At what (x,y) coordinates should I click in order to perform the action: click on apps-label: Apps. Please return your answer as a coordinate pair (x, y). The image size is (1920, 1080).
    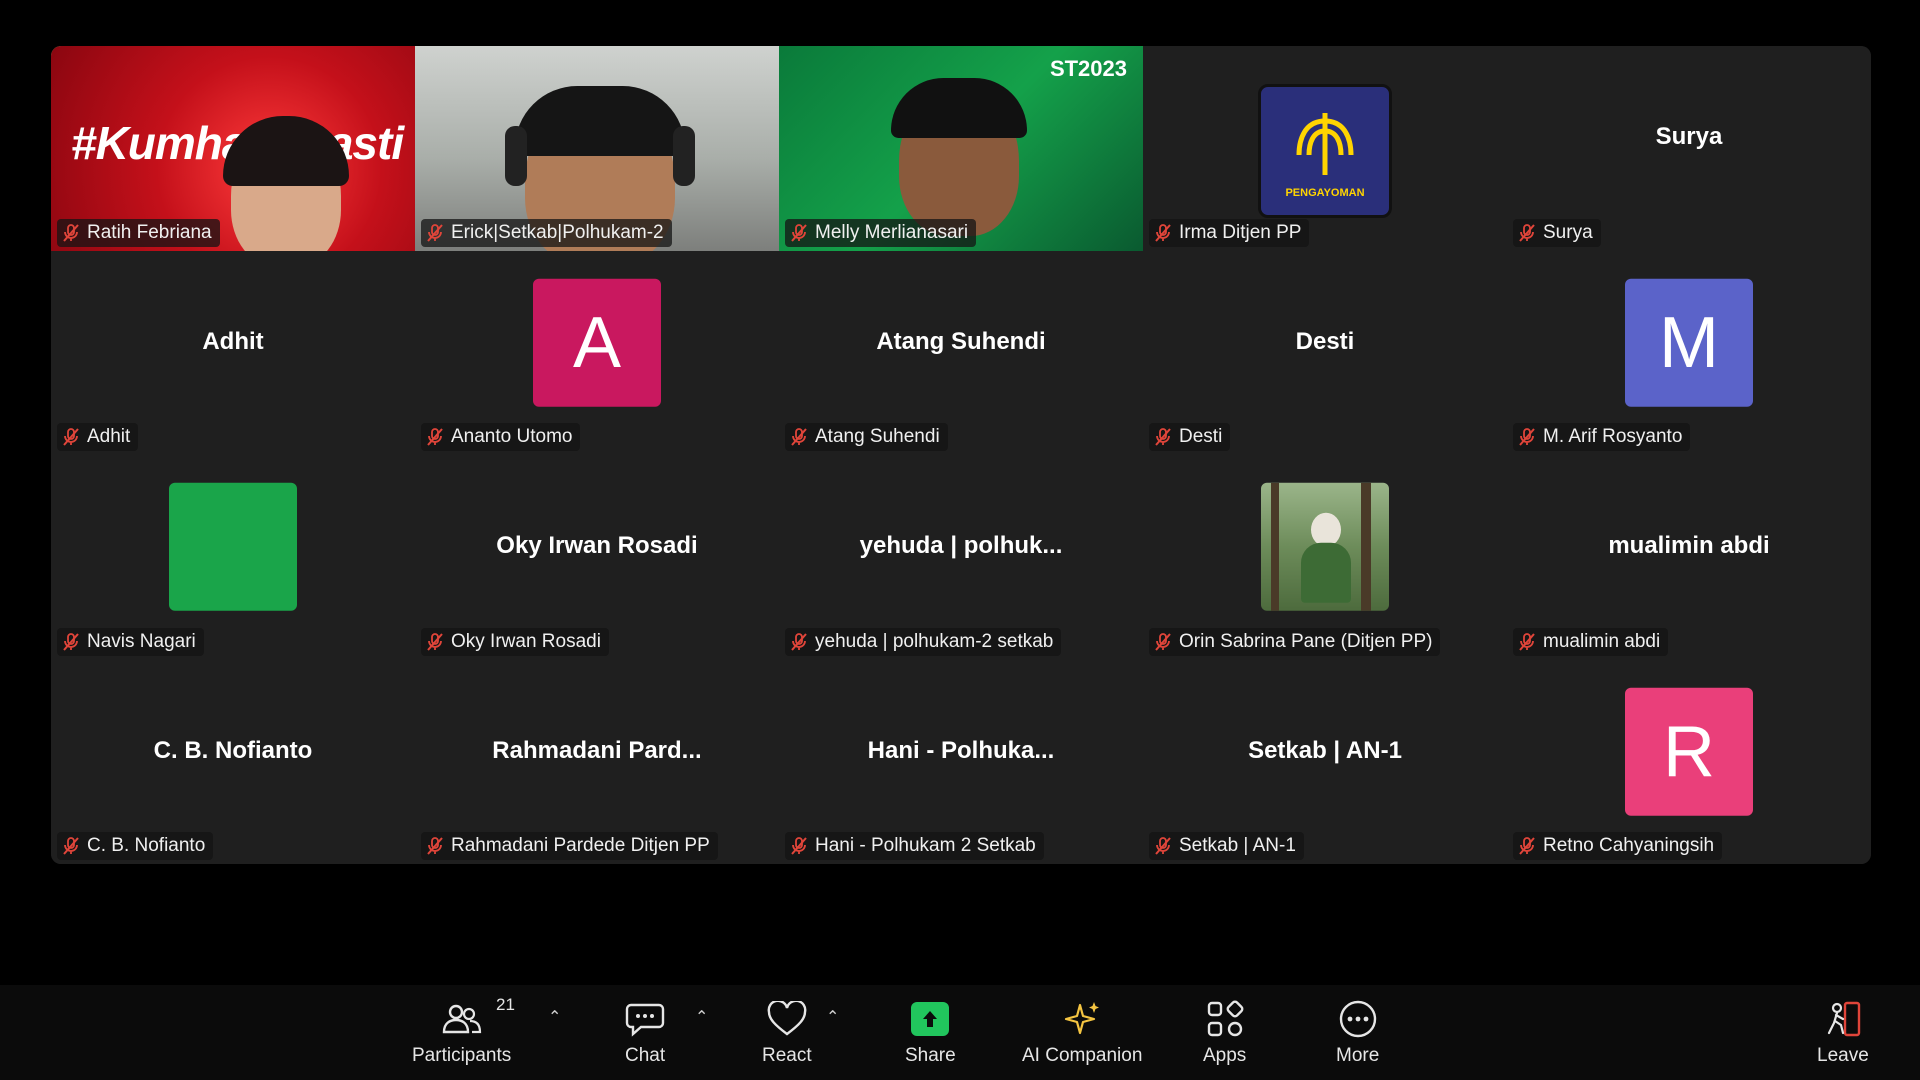
    Looking at the image, I should click on (1225, 1055).